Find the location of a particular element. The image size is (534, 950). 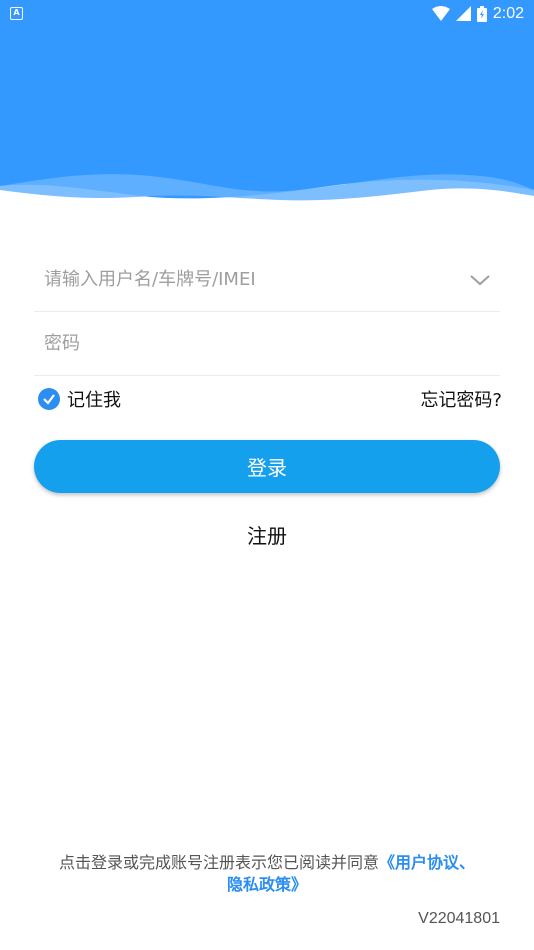

check-icon is located at coordinates (49, 399).